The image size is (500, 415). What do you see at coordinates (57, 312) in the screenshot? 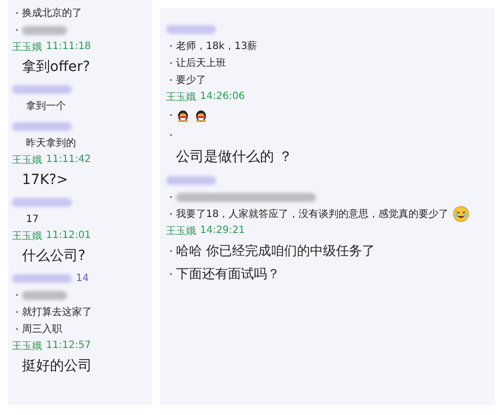
I see `message-text: 就打算去这家了` at bounding box center [57, 312].